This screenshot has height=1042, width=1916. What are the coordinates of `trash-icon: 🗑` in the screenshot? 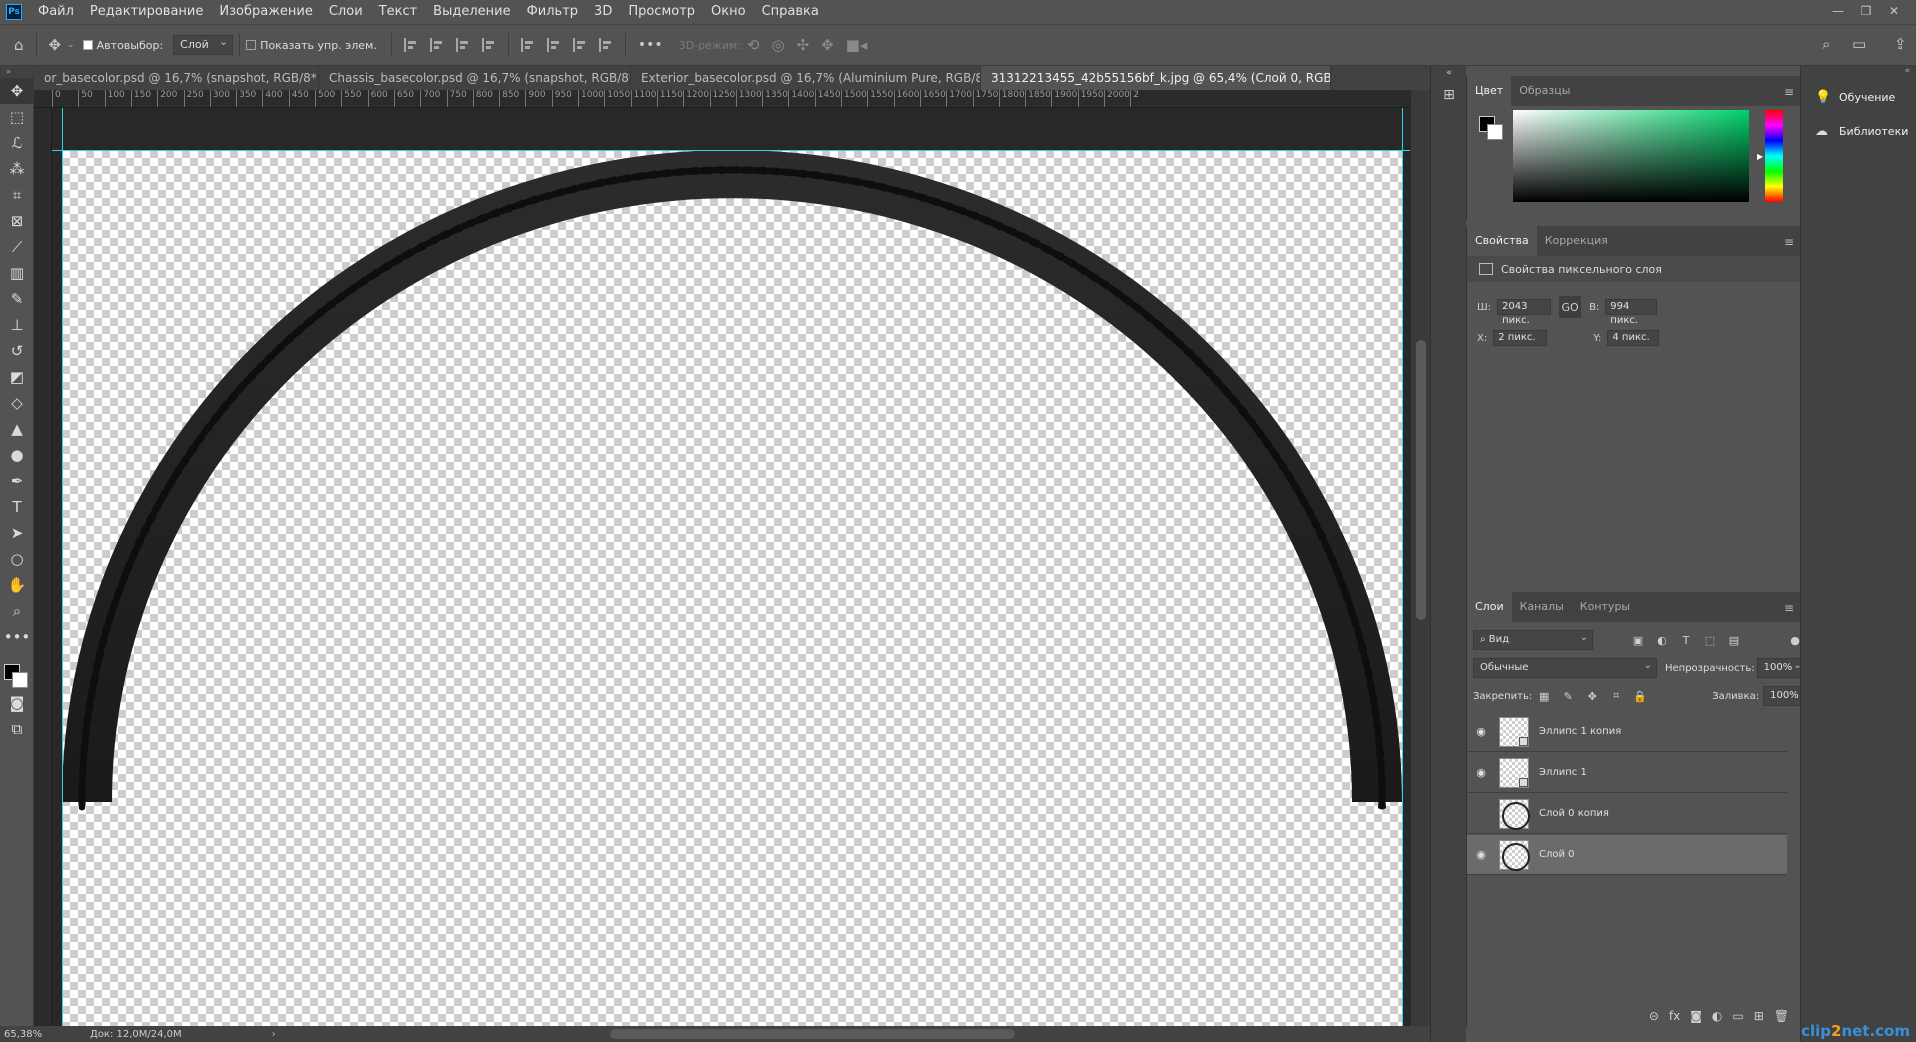 It's located at (1781, 1016).